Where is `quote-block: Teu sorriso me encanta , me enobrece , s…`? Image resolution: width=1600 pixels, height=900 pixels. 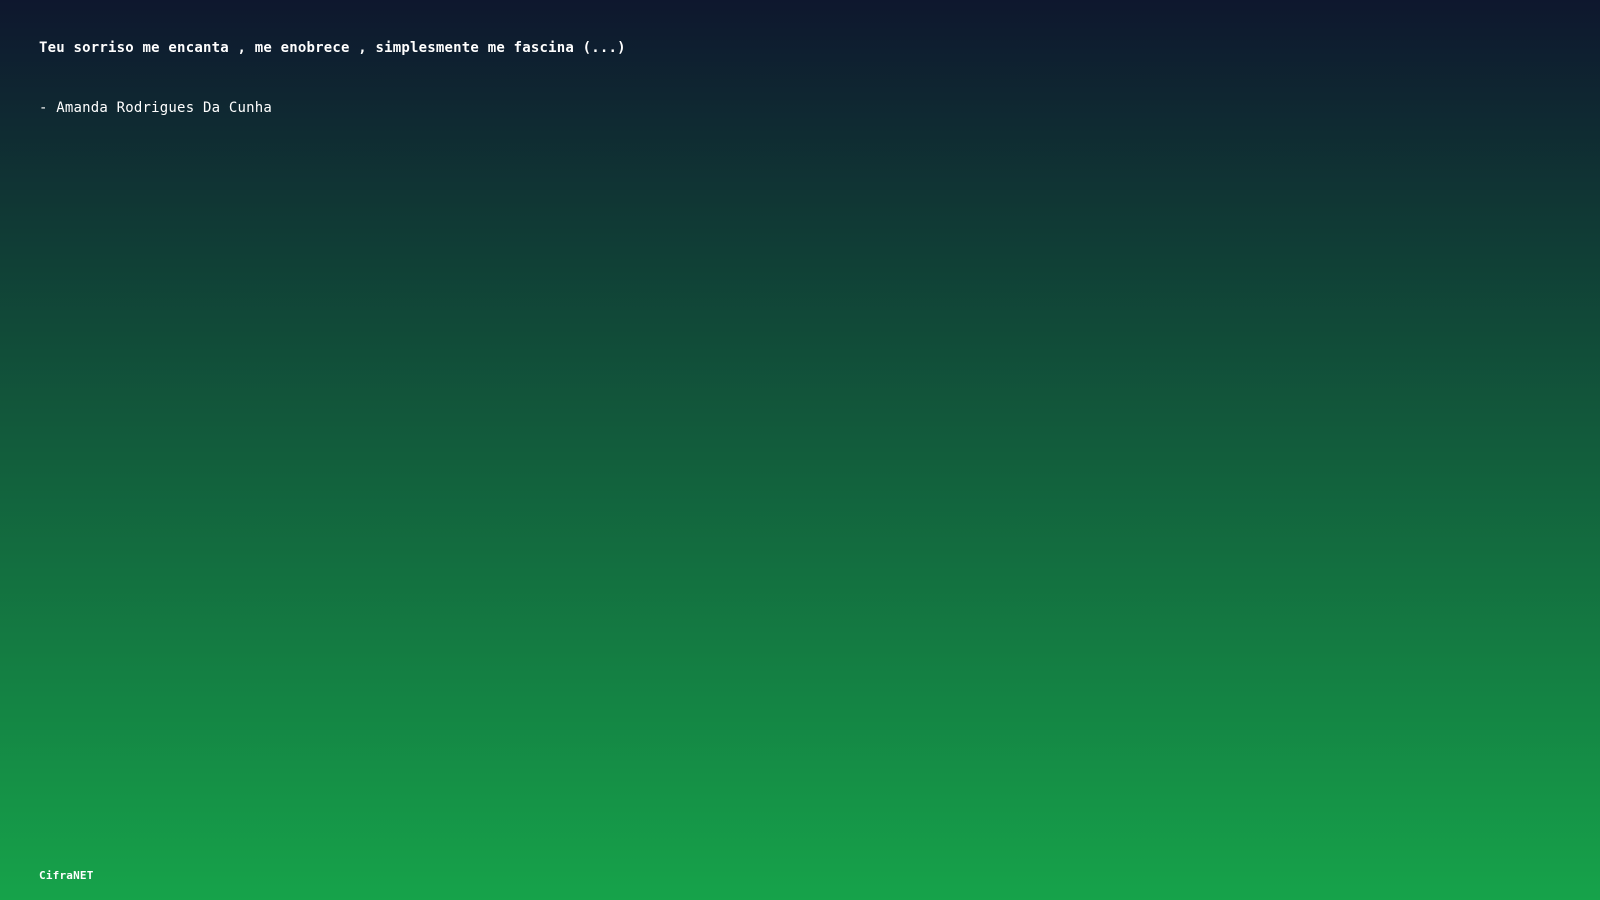
quote-block: Teu sorriso me encanta , me enobrece , s… is located at coordinates (589, 78).